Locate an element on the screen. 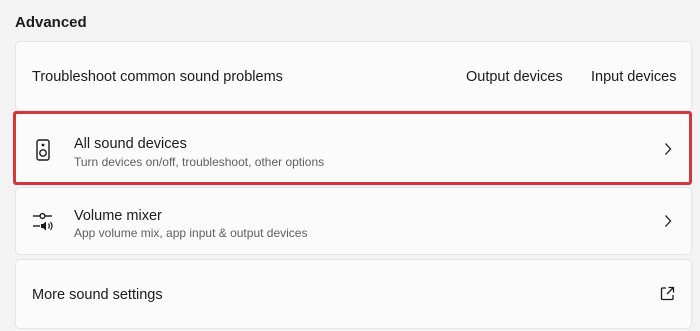 This screenshot has height=331, width=700. troubleshoot-label: Troubleshoot common sound problems is located at coordinates (157, 77).